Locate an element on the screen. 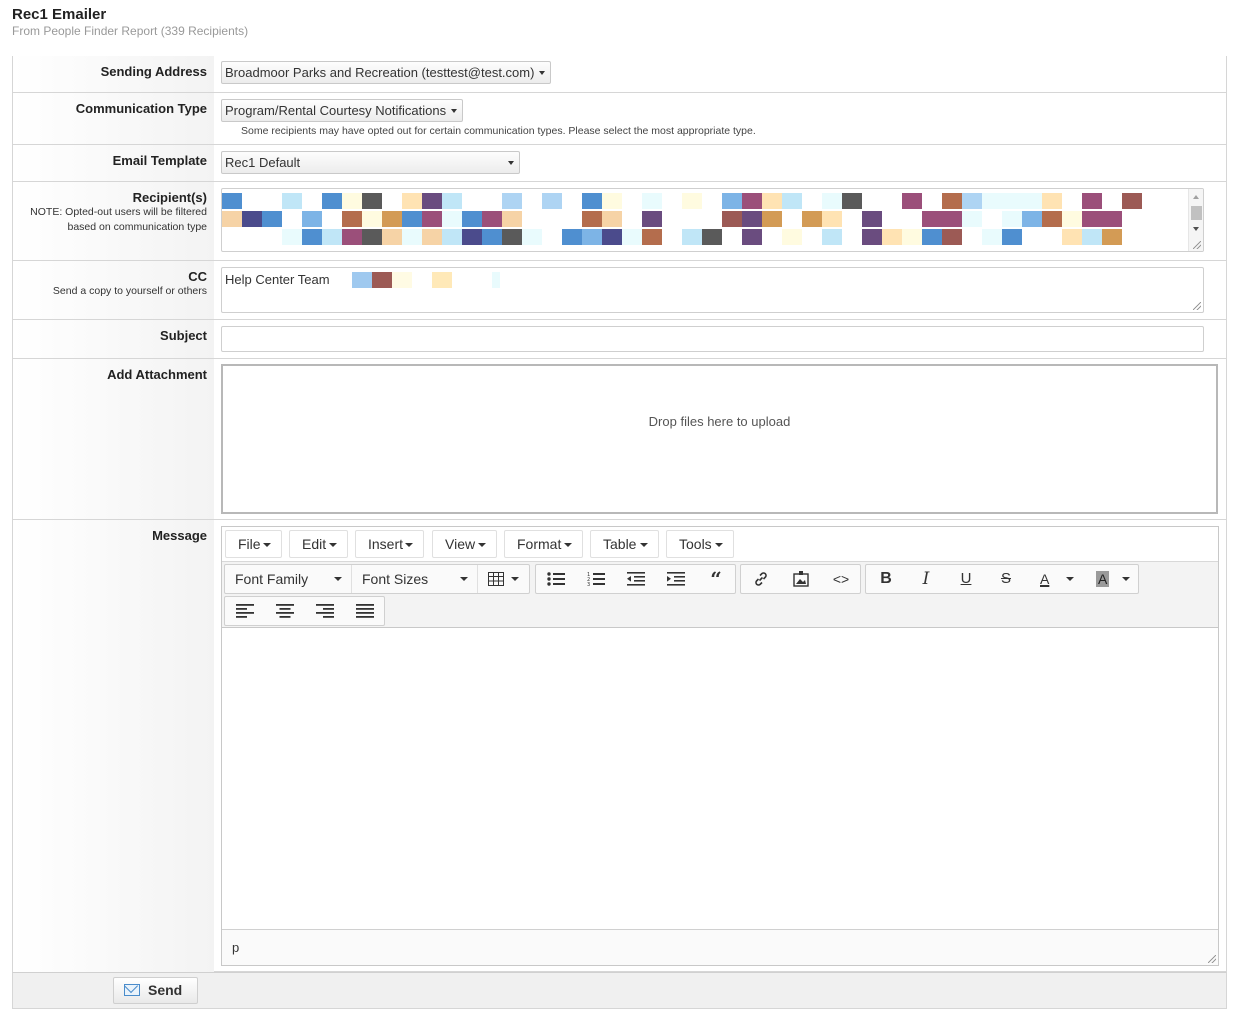 The image size is (1235, 1014). scroll-up-icon is located at coordinates (1196, 197).